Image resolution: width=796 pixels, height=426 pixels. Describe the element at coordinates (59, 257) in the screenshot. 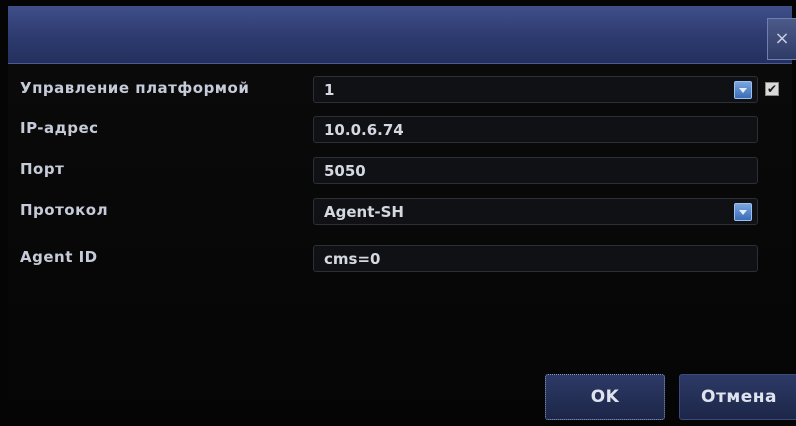

I see `agent-id-label: Agent ID` at that location.